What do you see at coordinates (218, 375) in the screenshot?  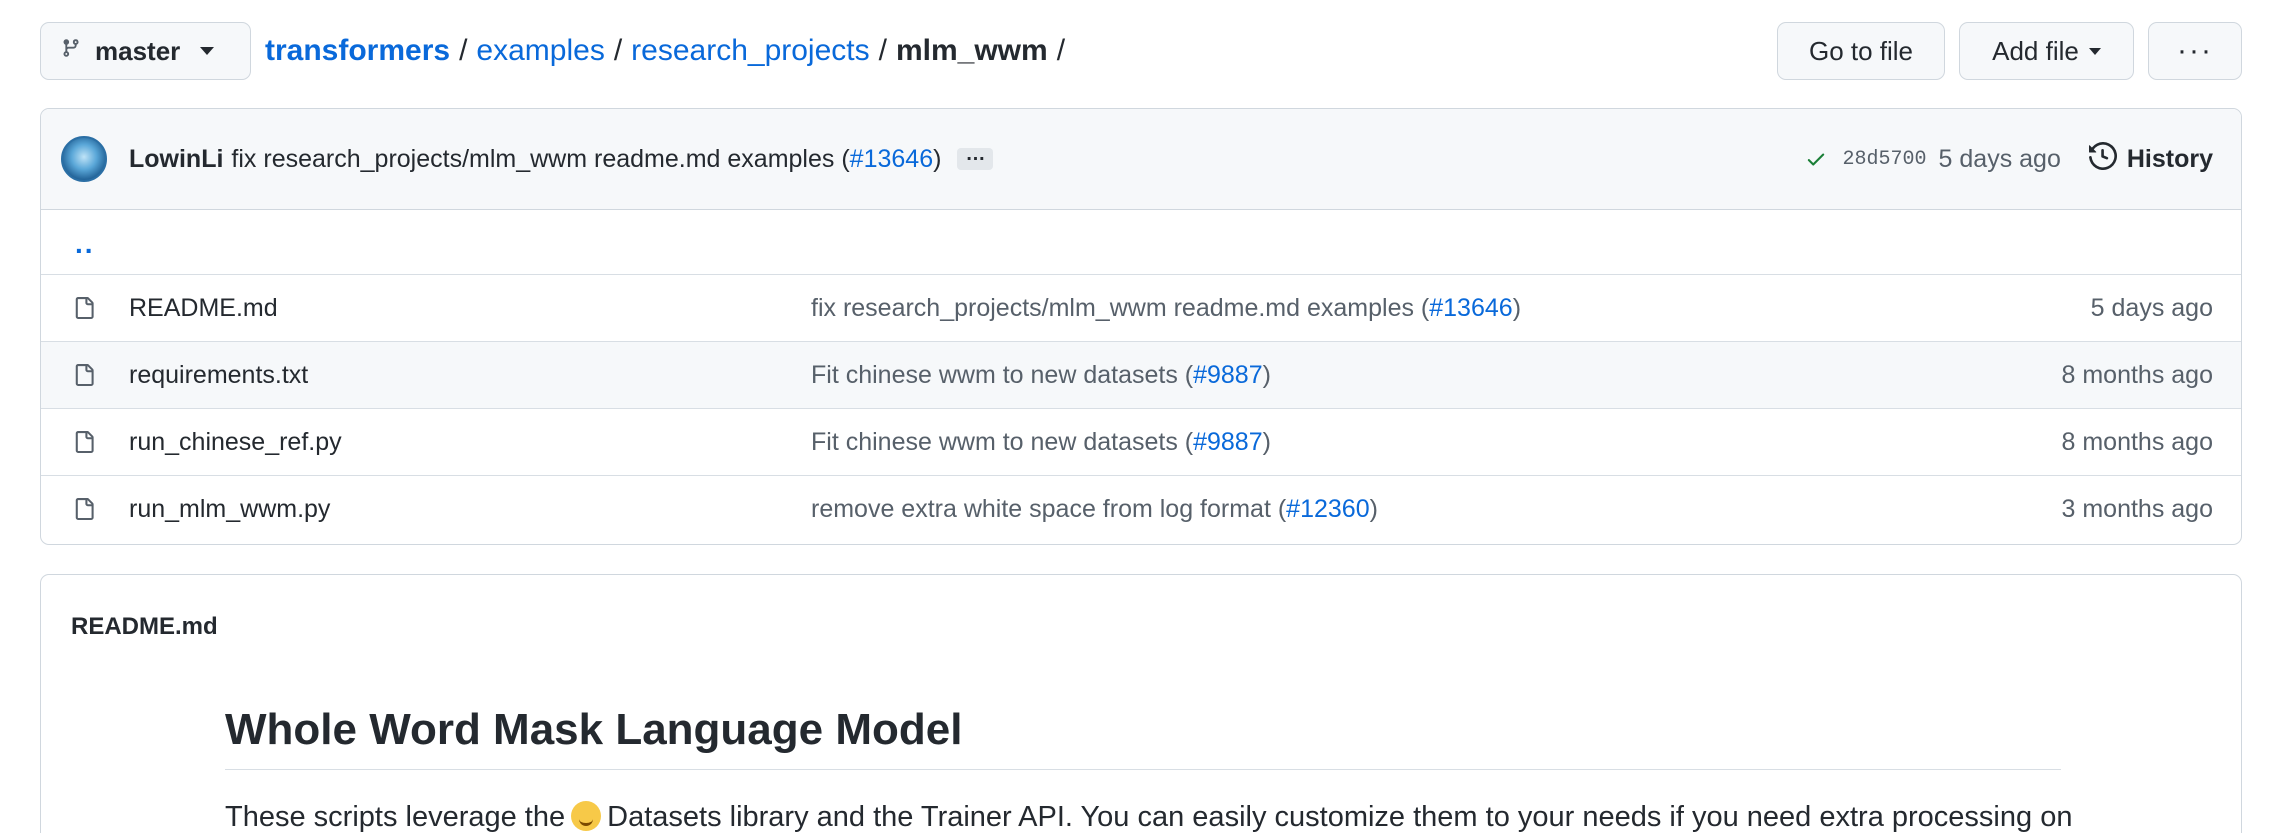 I see `file-name-link: requirements.txt` at bounding box center [218, 375].